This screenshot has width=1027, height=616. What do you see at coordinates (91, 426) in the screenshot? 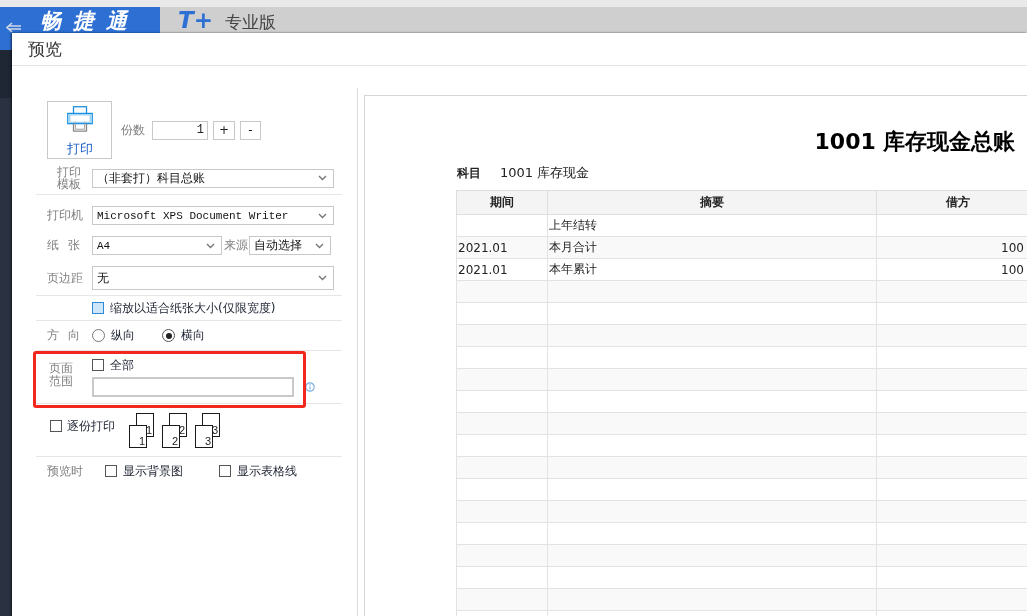
I see `checkbox-label: 逐份打印` at bounding box center [91, 426].